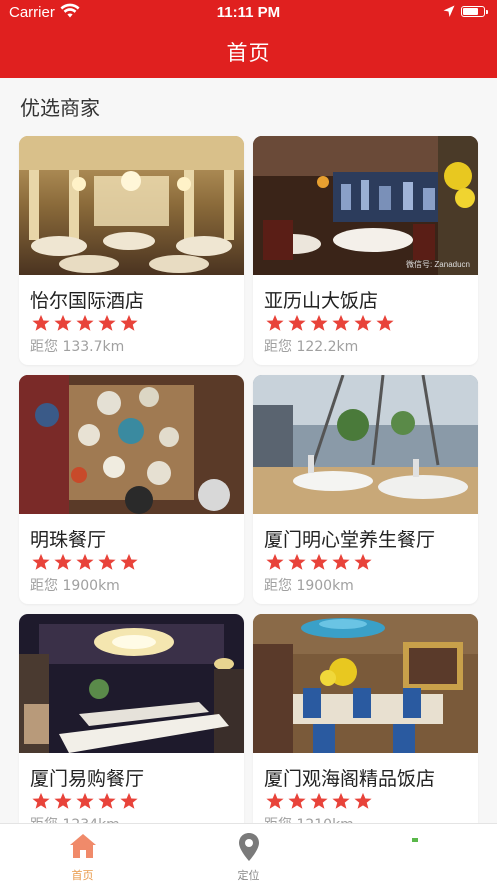 Image resolution: width=497 pixels, height=884 pixels. I want to click on merchant-card: 怡尔国际酒店 距您 133.7km, so click(131, 250).